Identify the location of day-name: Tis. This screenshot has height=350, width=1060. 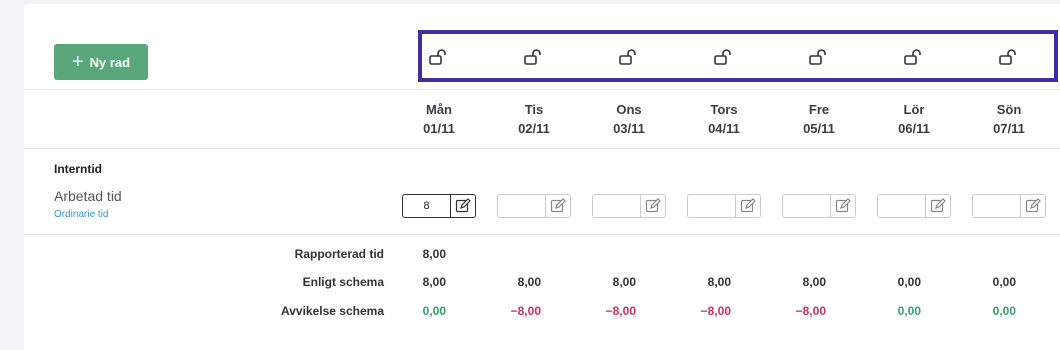
(534, 109).